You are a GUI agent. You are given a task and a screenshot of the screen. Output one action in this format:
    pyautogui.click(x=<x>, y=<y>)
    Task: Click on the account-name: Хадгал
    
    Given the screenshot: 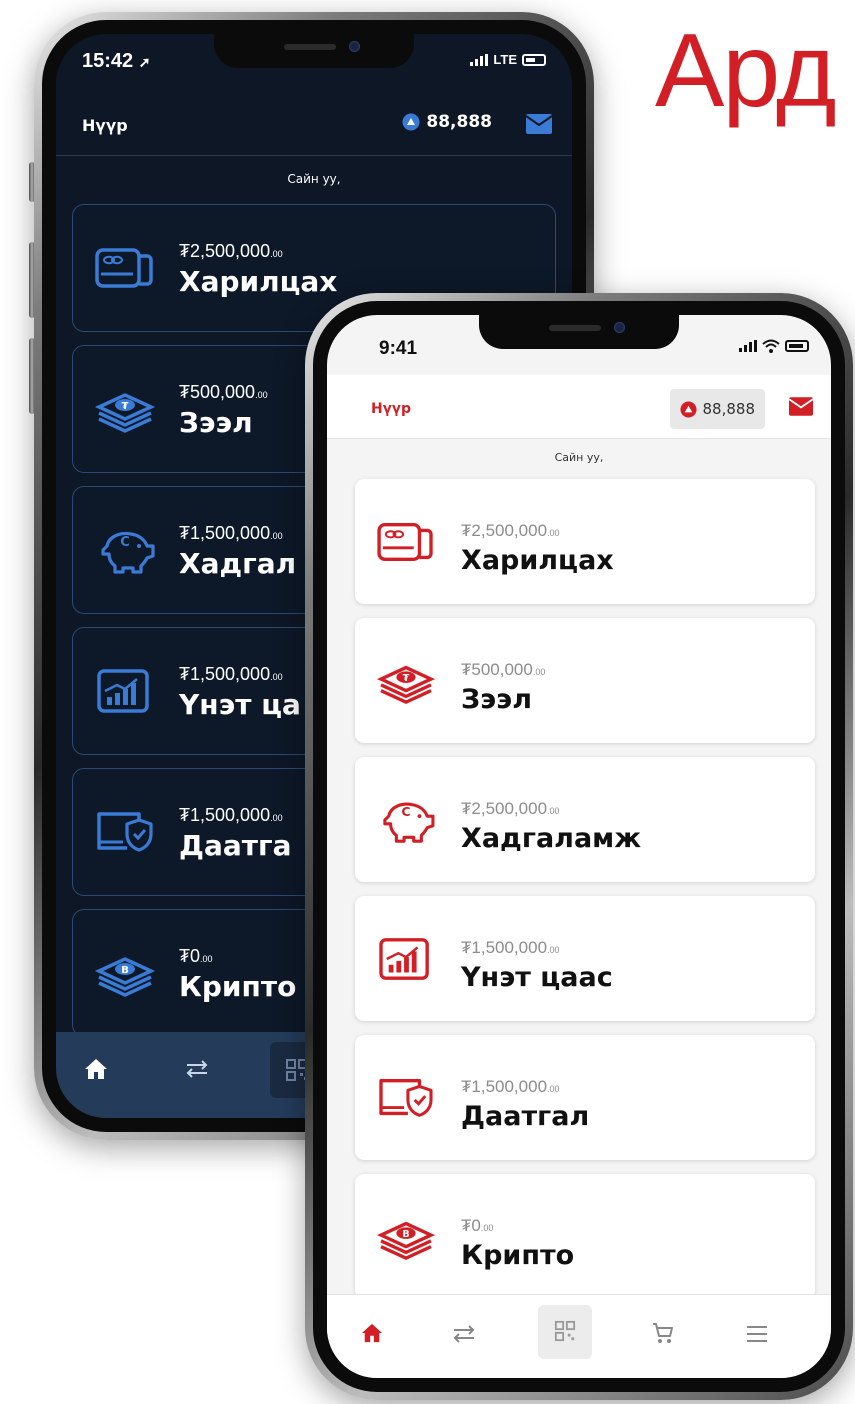 What is the action you would take?
    pyautogui.click(x=238, y=563)
    